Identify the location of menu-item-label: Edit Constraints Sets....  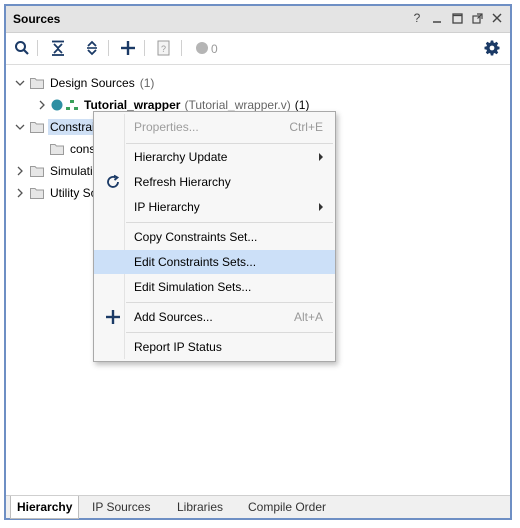
(195, 262).